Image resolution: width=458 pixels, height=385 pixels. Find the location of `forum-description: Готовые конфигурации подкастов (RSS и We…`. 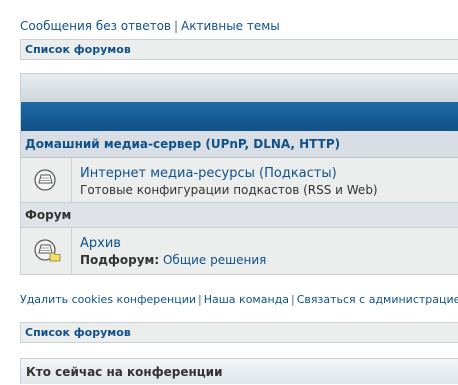

forum-description: Готовые конфигурации подкастов (RSS и We… is located at coordinates (229, 190).